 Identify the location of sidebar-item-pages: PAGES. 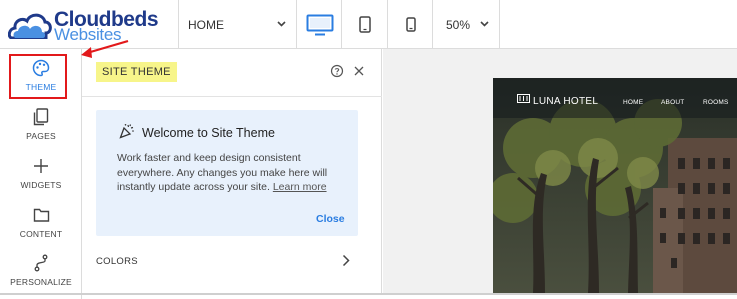
(41, 133).